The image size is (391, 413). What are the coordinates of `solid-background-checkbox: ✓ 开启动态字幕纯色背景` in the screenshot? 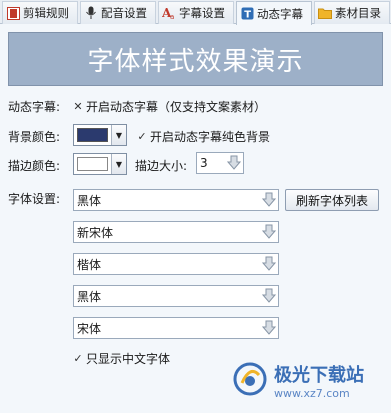 It's located at (203, 136).